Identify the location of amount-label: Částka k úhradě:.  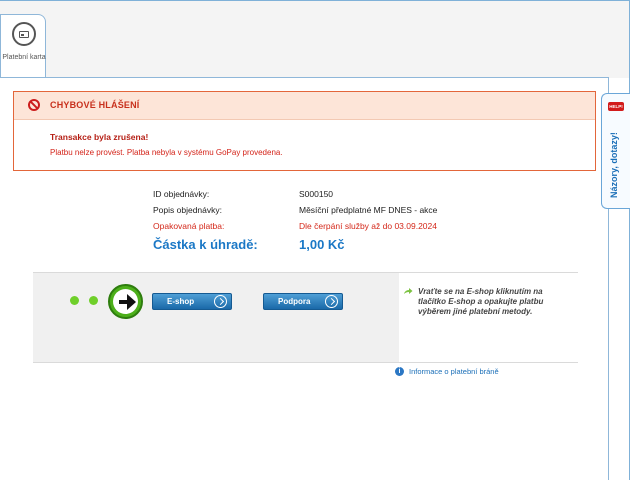
(205, 244).